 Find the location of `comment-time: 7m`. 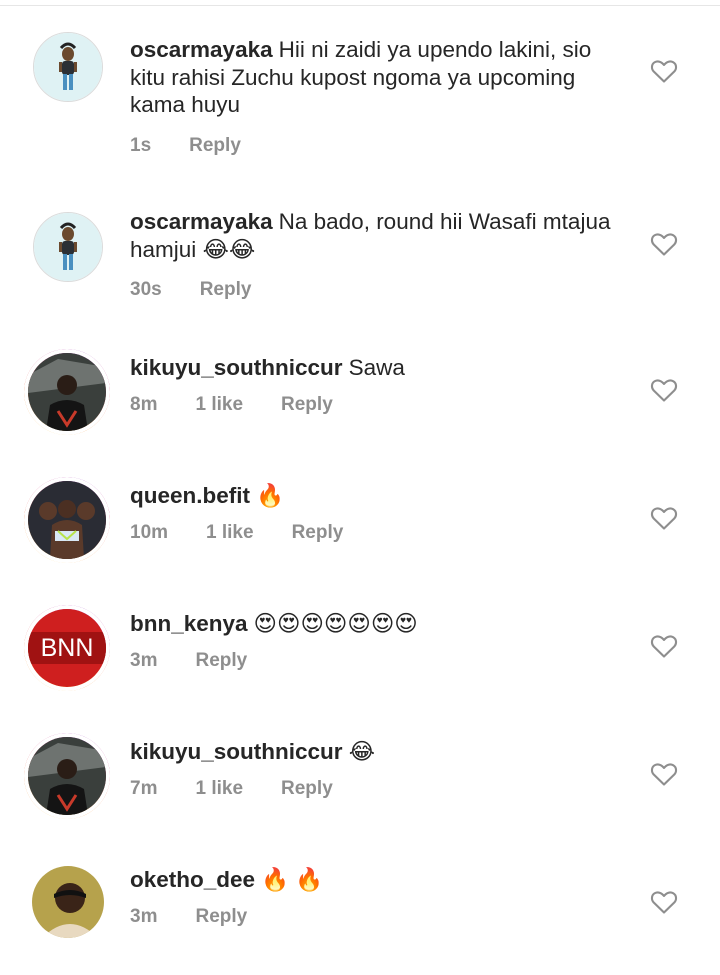

comment-time: 7m is located at coordinates (144, 788).